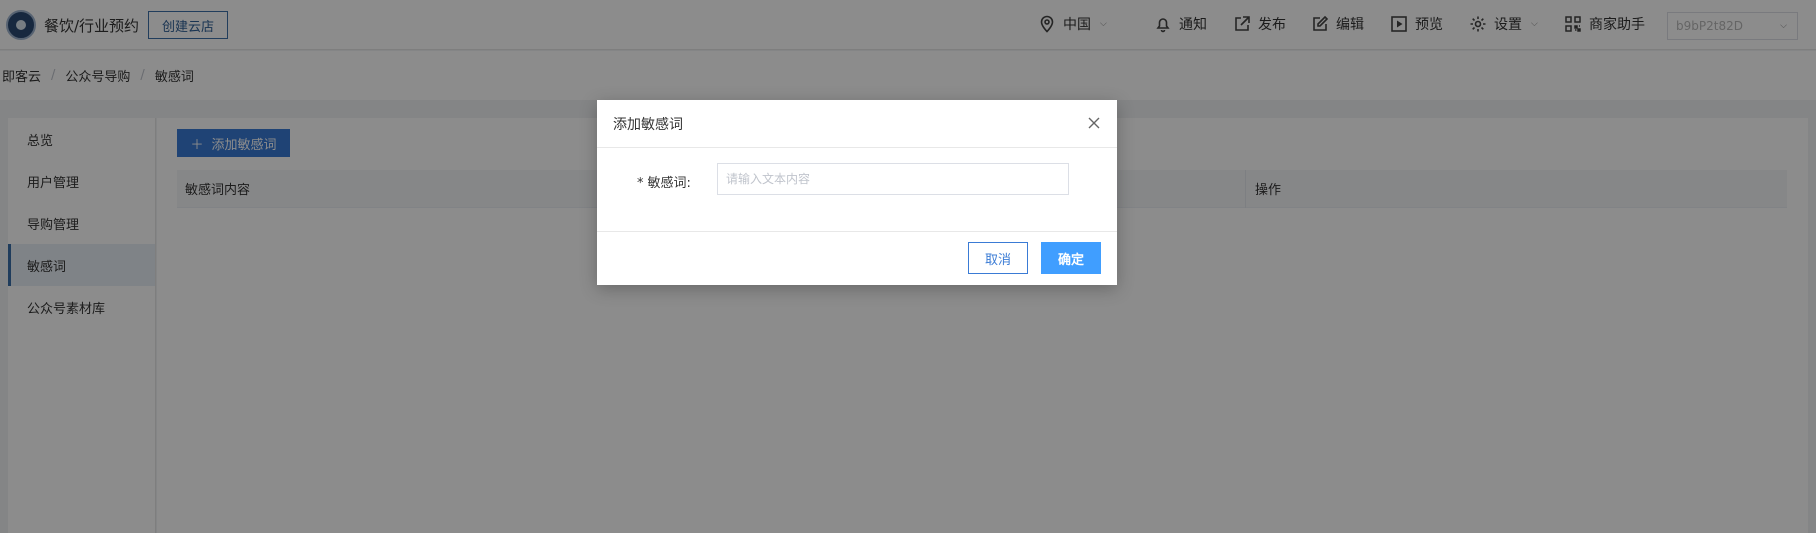 This screenshot has width=1816, height=533. I want to click on sensitive-word-input, so click(893, 179).